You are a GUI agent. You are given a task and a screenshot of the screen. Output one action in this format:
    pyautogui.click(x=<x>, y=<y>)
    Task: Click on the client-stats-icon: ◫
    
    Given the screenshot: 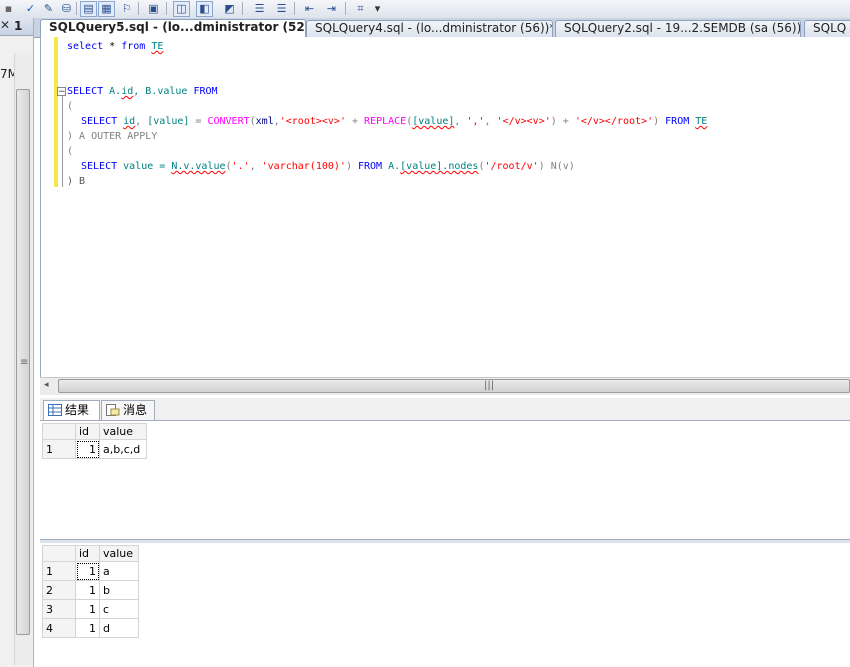 What is the action you would take?
    pyautogui.click(x=181, y=9)
    